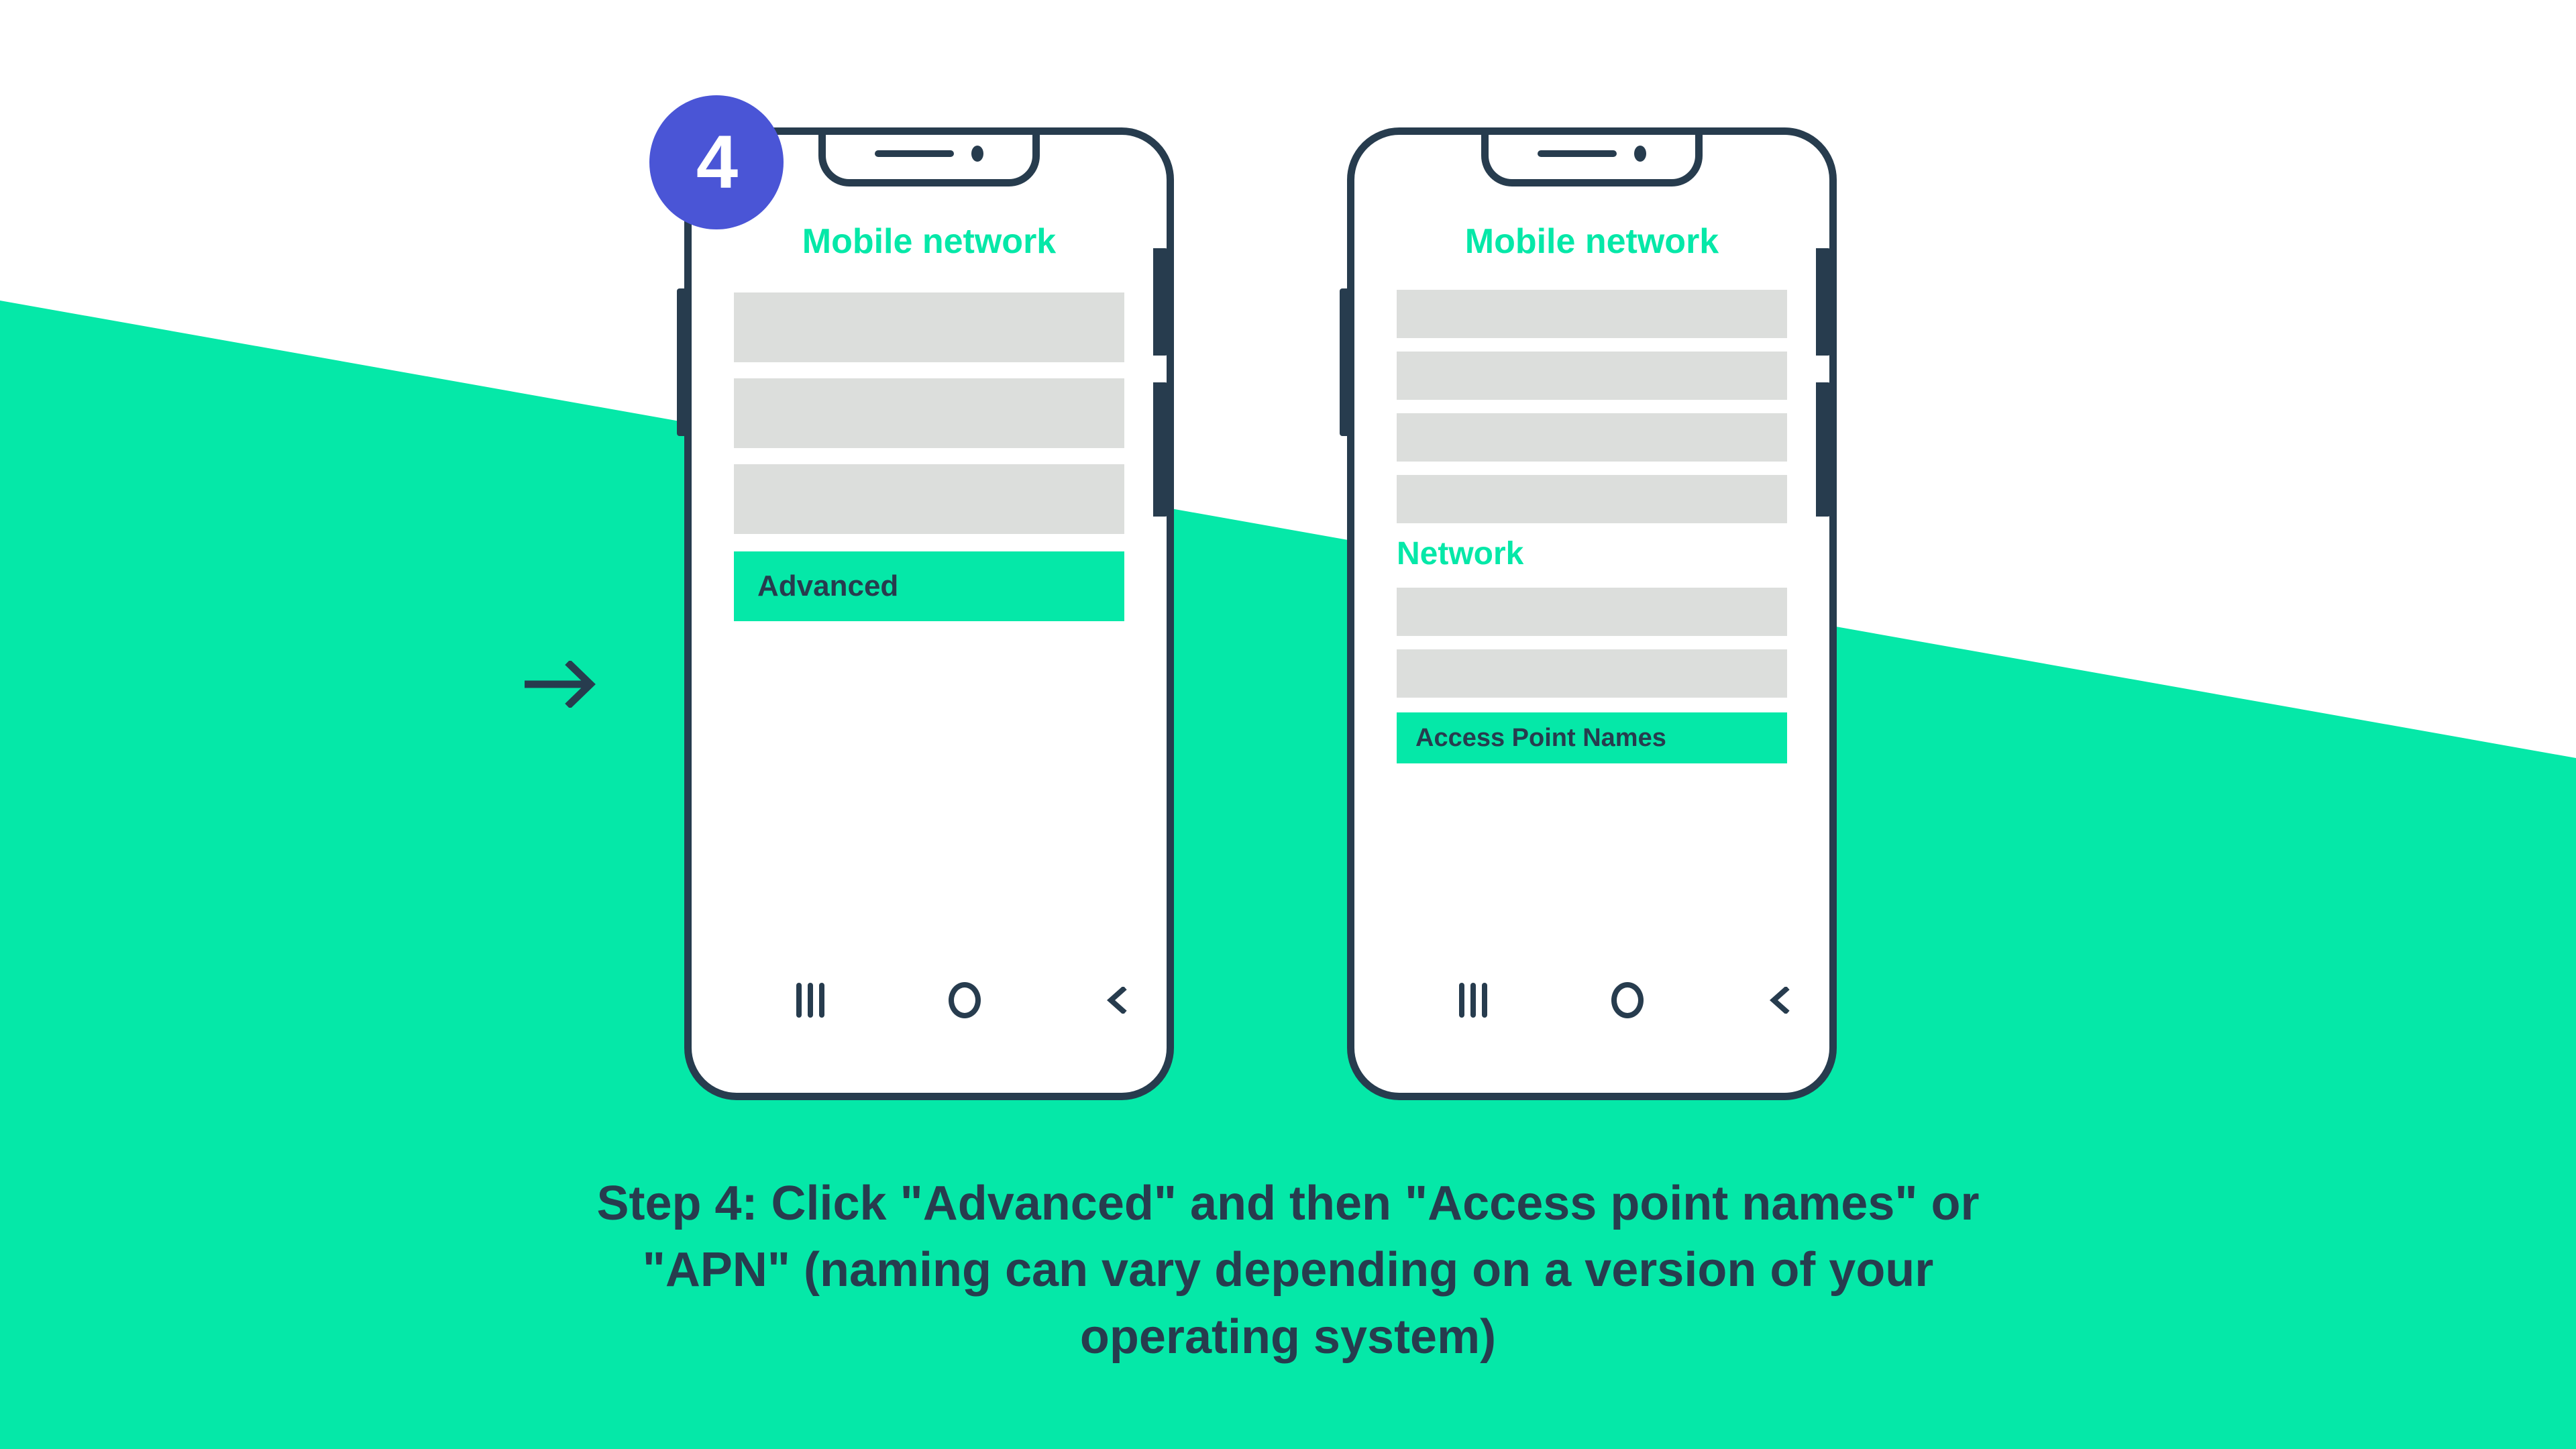  I want to click on volume-button-right, so click(1160, 449).